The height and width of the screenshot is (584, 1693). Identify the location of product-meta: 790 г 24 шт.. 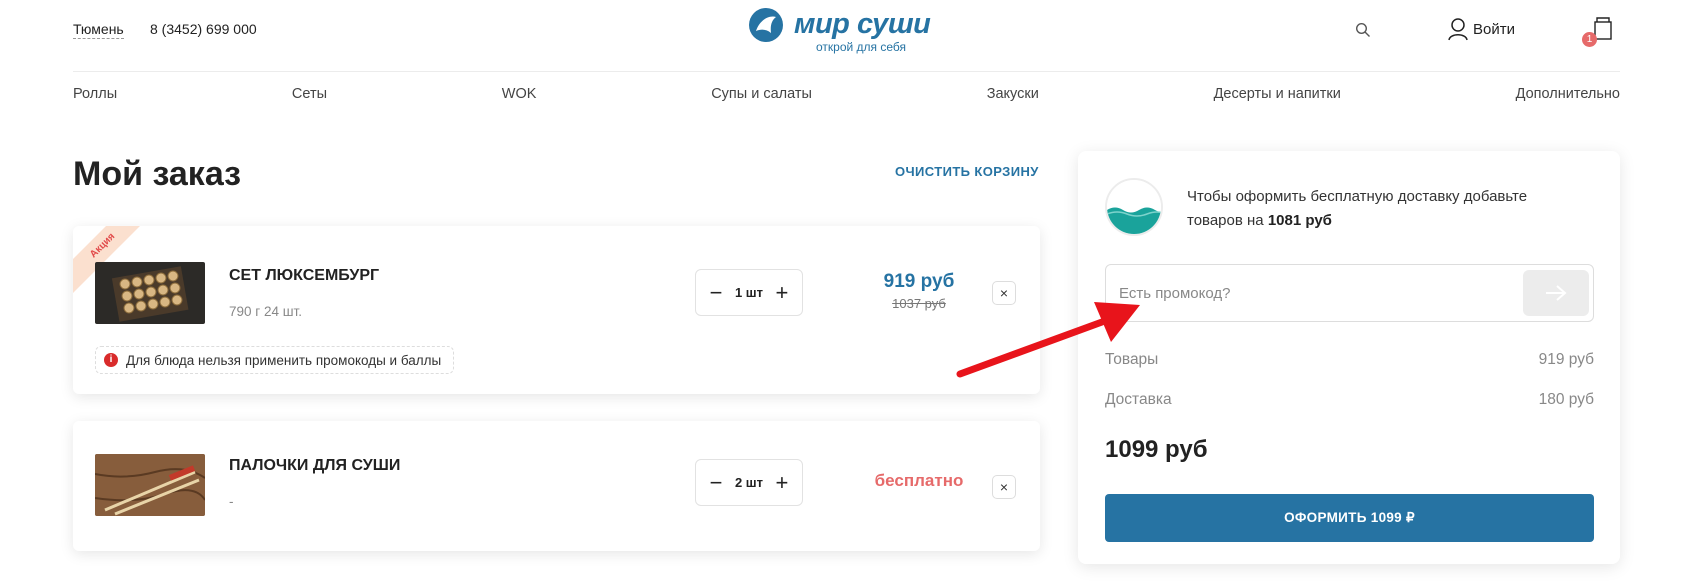
(265, 311).